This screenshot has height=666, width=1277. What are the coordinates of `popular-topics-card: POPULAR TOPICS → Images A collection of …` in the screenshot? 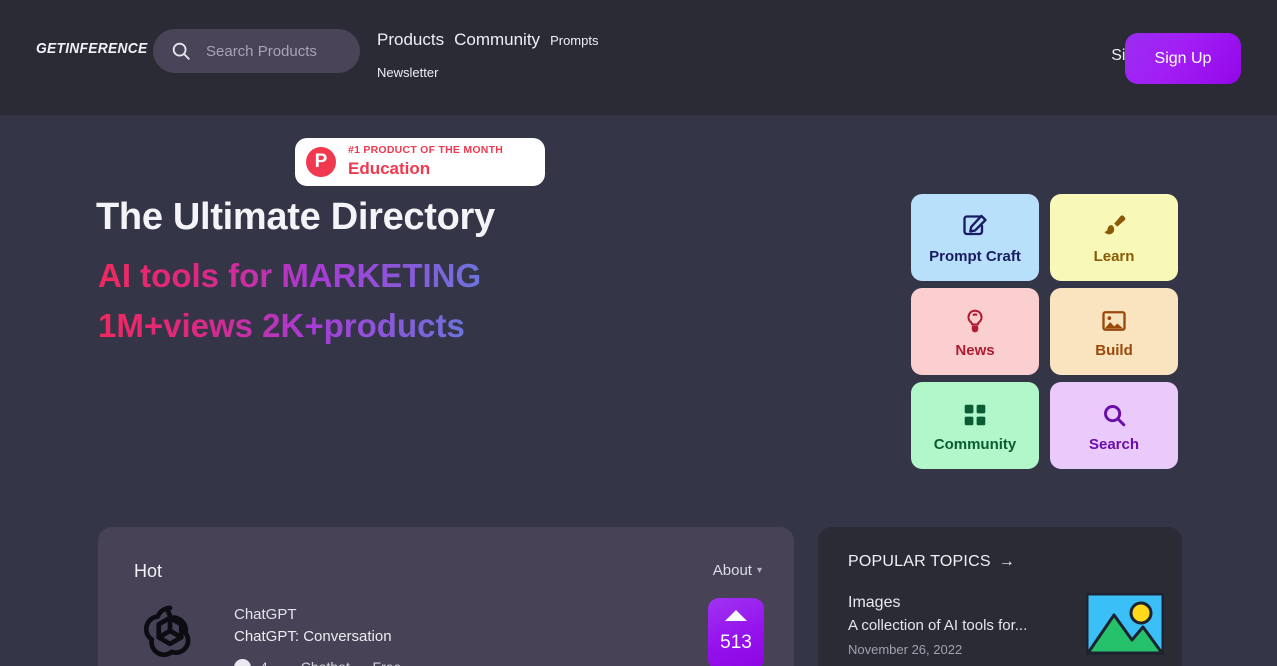 It's located at (1000, 596).